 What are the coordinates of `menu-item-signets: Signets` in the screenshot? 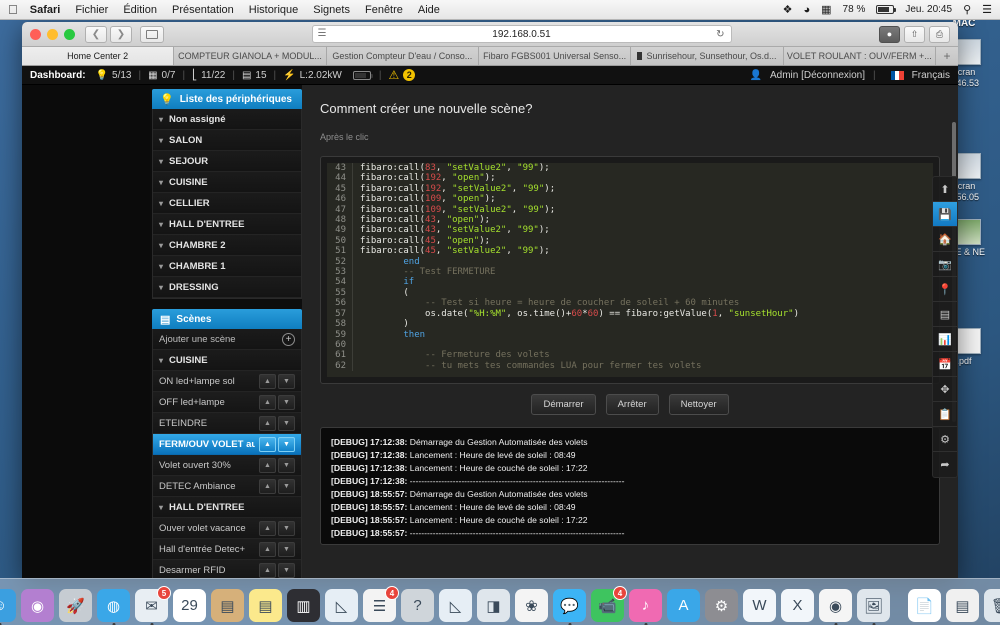 It's located at (331, 10).